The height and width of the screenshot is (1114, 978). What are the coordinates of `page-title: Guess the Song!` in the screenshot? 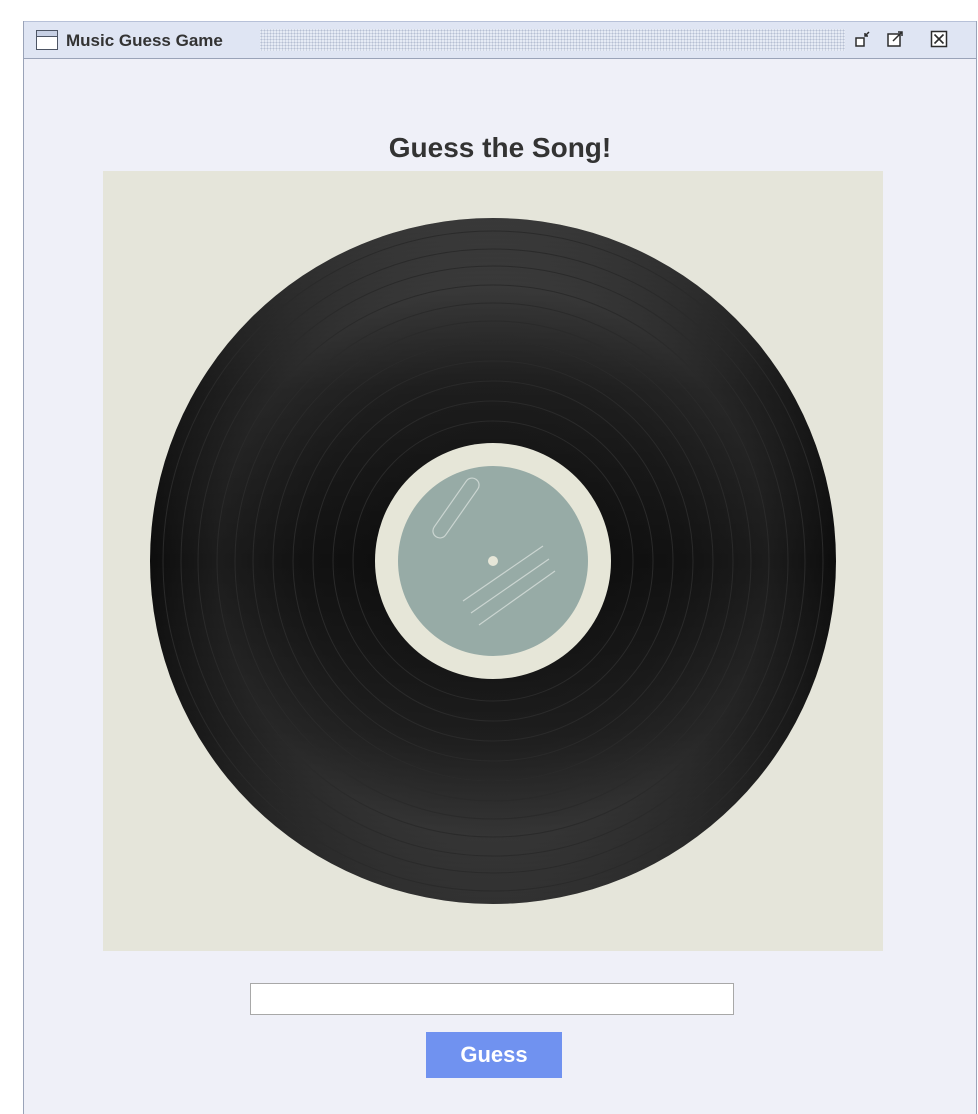 It's located at (500, 147).